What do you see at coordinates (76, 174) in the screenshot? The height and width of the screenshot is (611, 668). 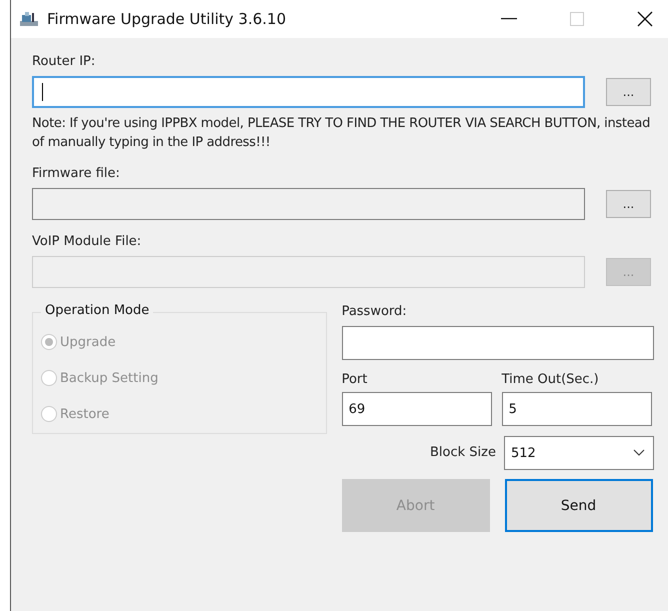 I see `field-label: Firmware file:` at bounding box center [76, 174].